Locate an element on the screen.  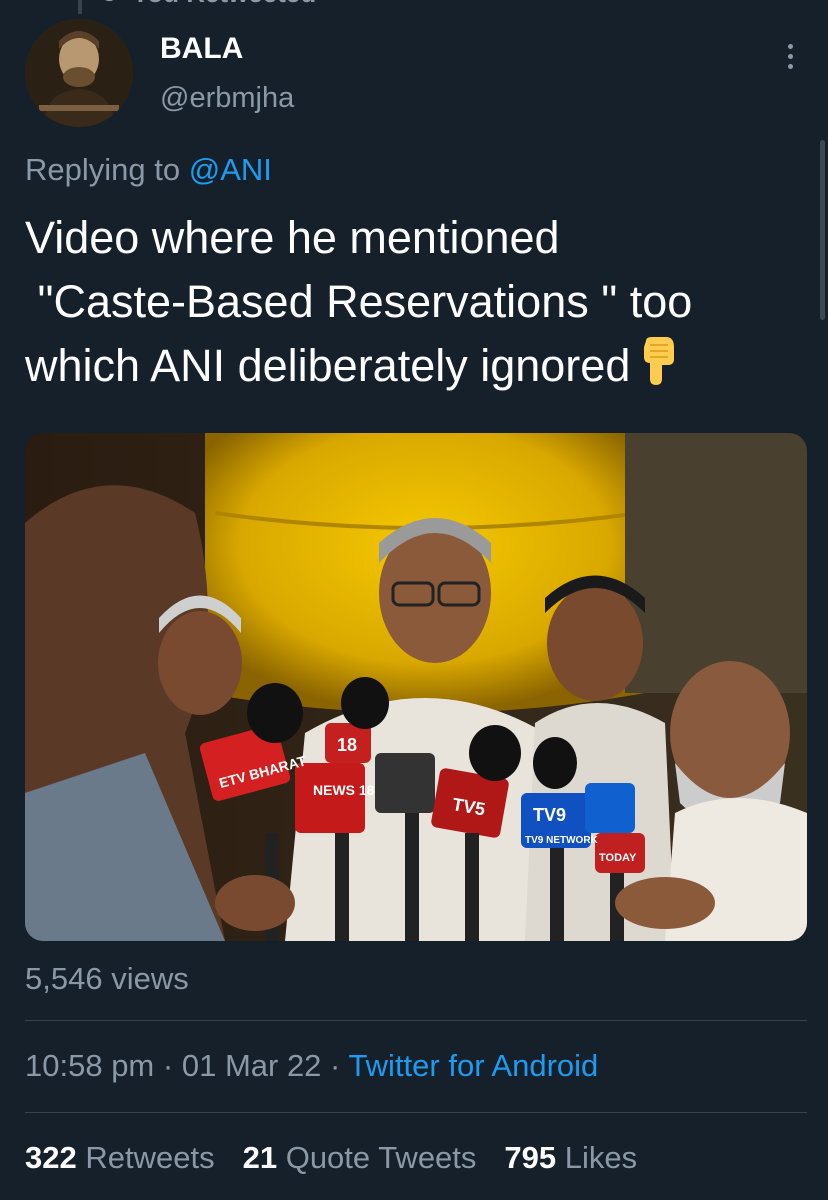
tweet-line: "Caste-Based Reservations " too is located at coordinates (359, 301).